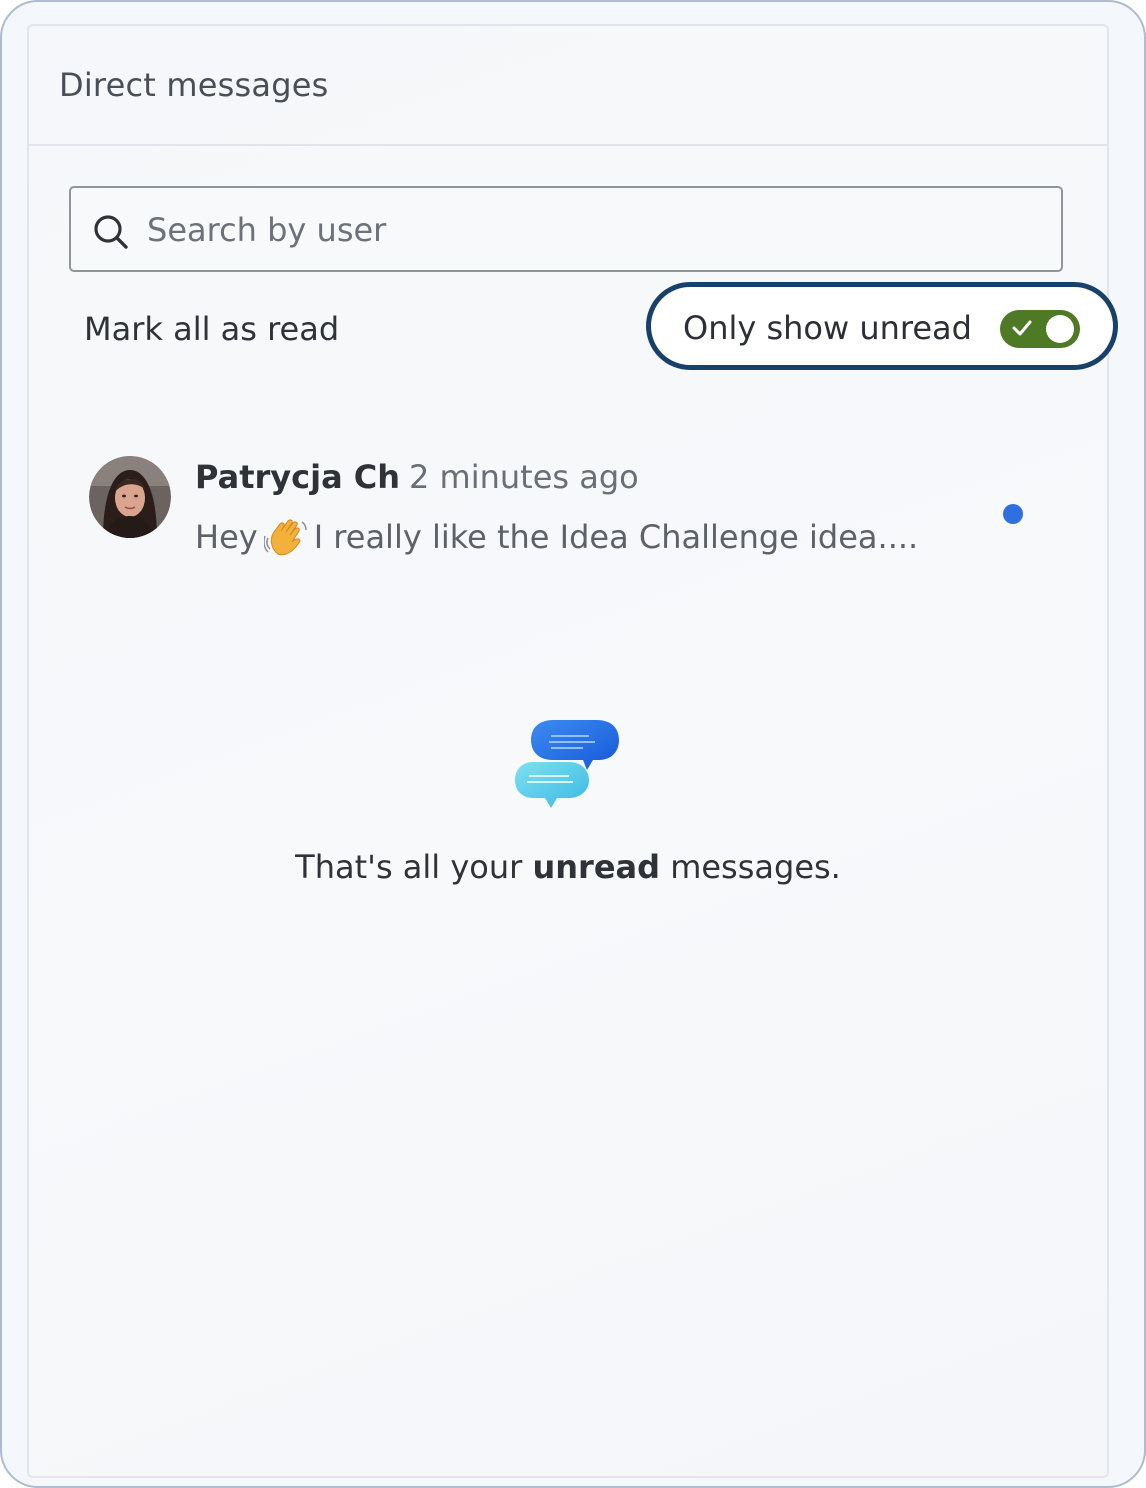  Describe the element at coordinates (587, 230) in the screenshot. I see `search-input` at that location.